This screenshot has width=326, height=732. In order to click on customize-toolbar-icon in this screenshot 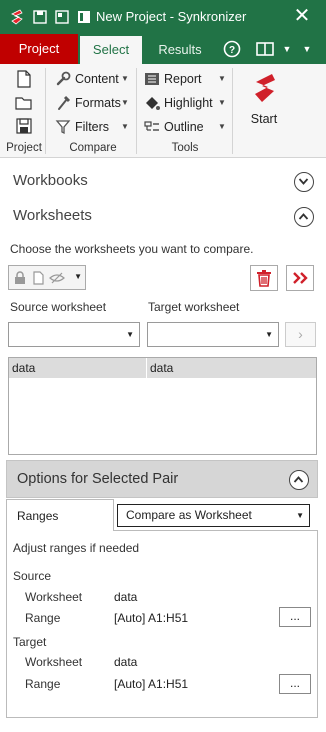, I will do `click(84, 17)`.